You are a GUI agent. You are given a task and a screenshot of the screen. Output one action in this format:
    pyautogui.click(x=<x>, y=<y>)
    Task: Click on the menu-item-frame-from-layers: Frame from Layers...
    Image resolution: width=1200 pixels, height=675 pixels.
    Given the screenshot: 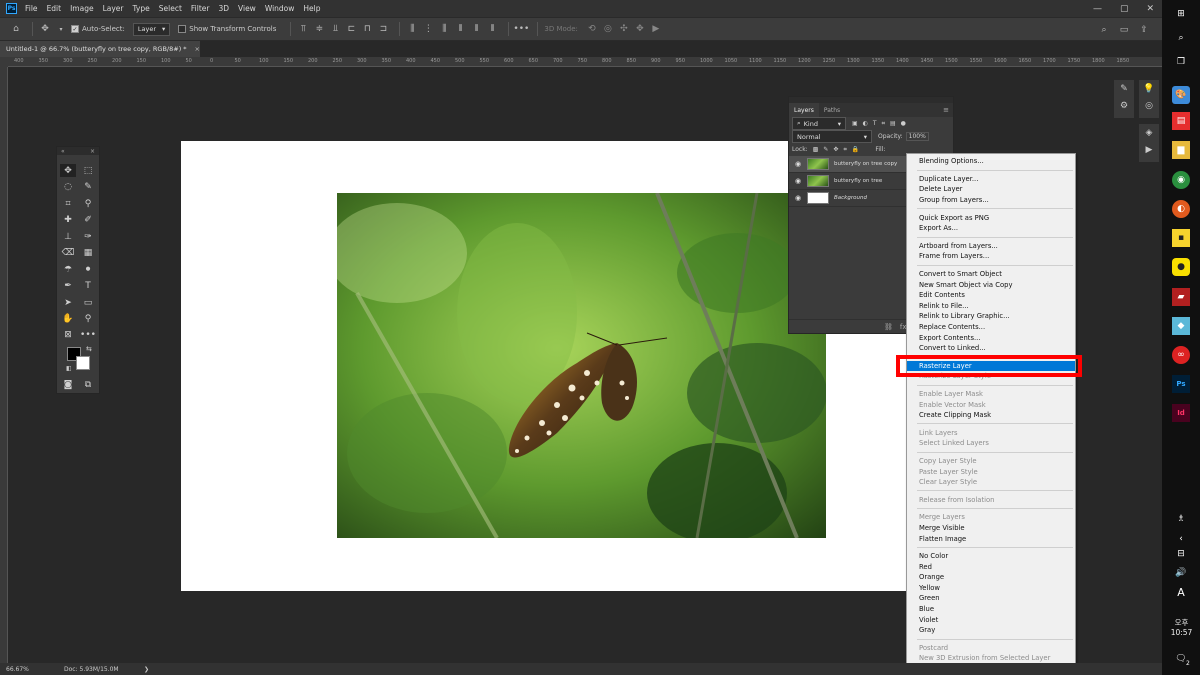 What is the action you would take?
    pyautogui.click(x=991, y=256)
    